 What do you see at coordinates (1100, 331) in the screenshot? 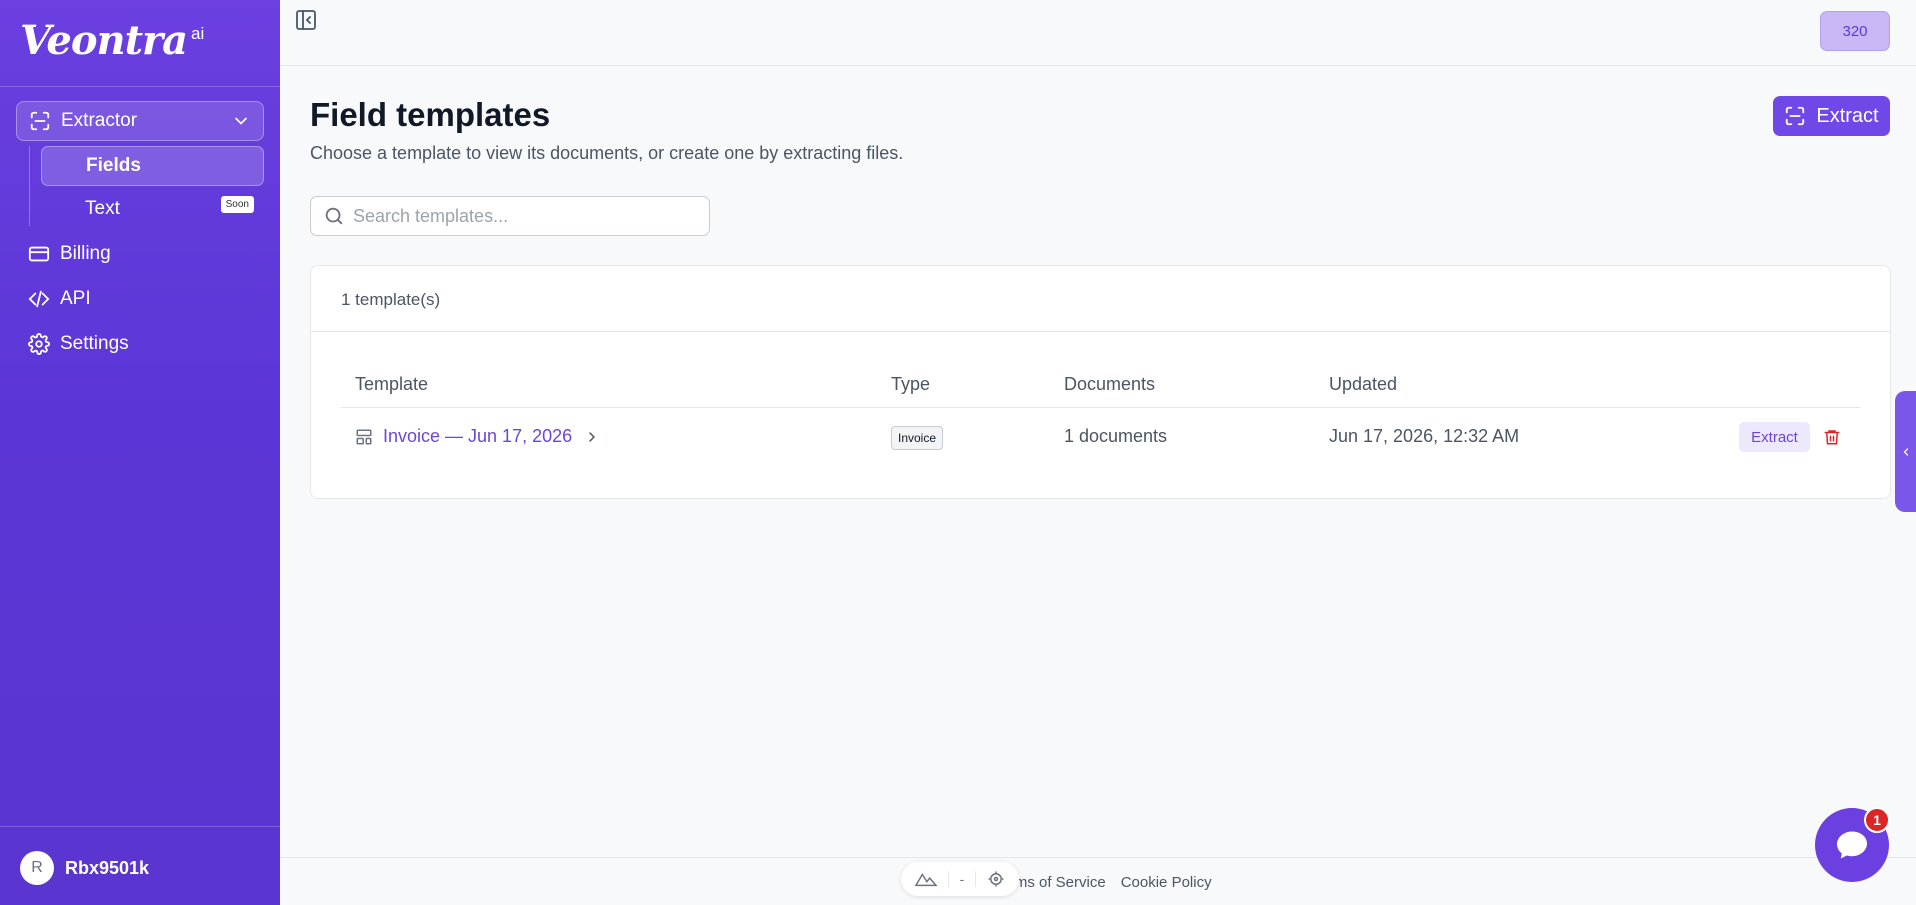
I see `card-divider` at bounding box center [1100, 331].